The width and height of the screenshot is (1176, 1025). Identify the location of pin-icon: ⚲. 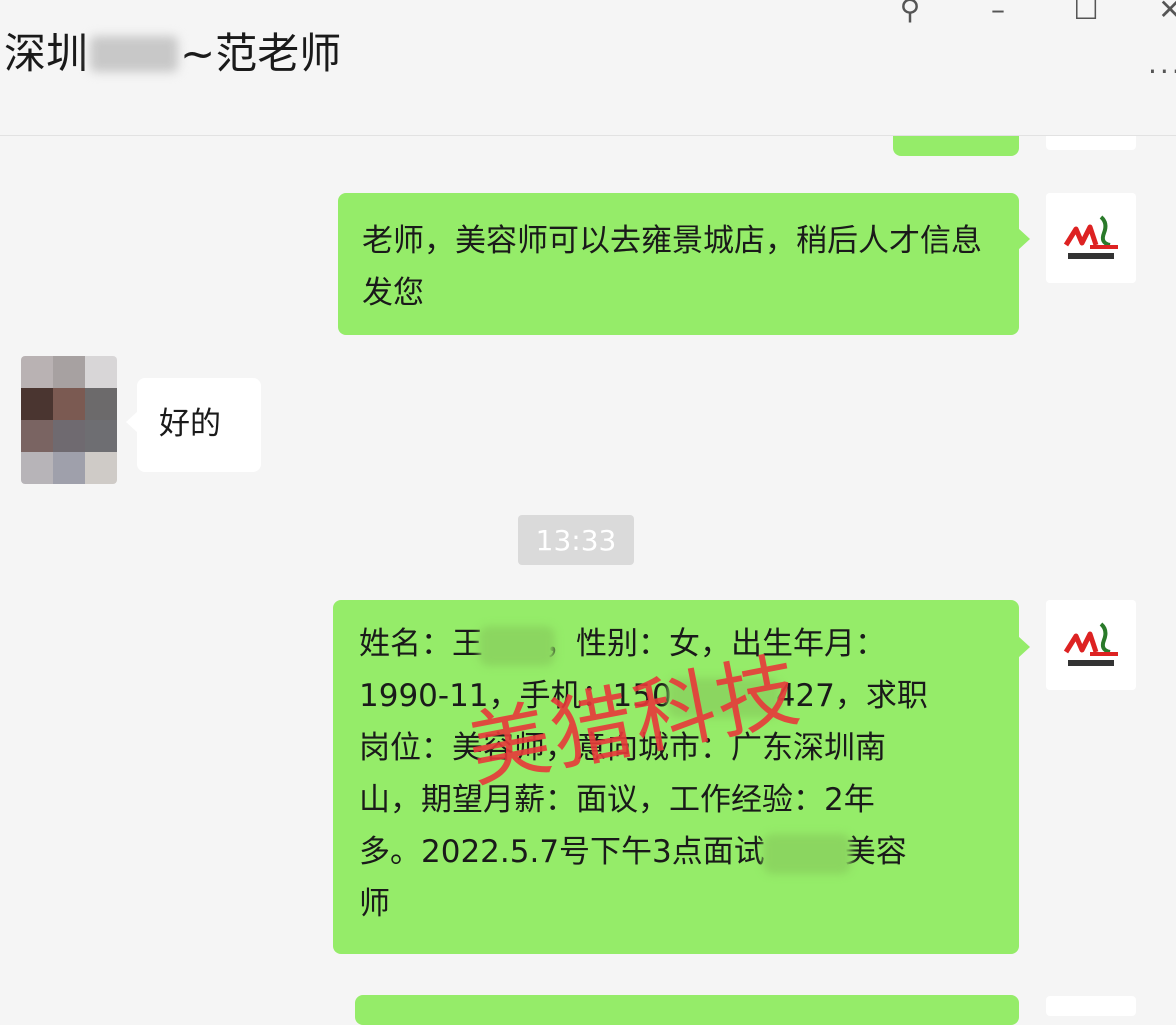
(910, 13).